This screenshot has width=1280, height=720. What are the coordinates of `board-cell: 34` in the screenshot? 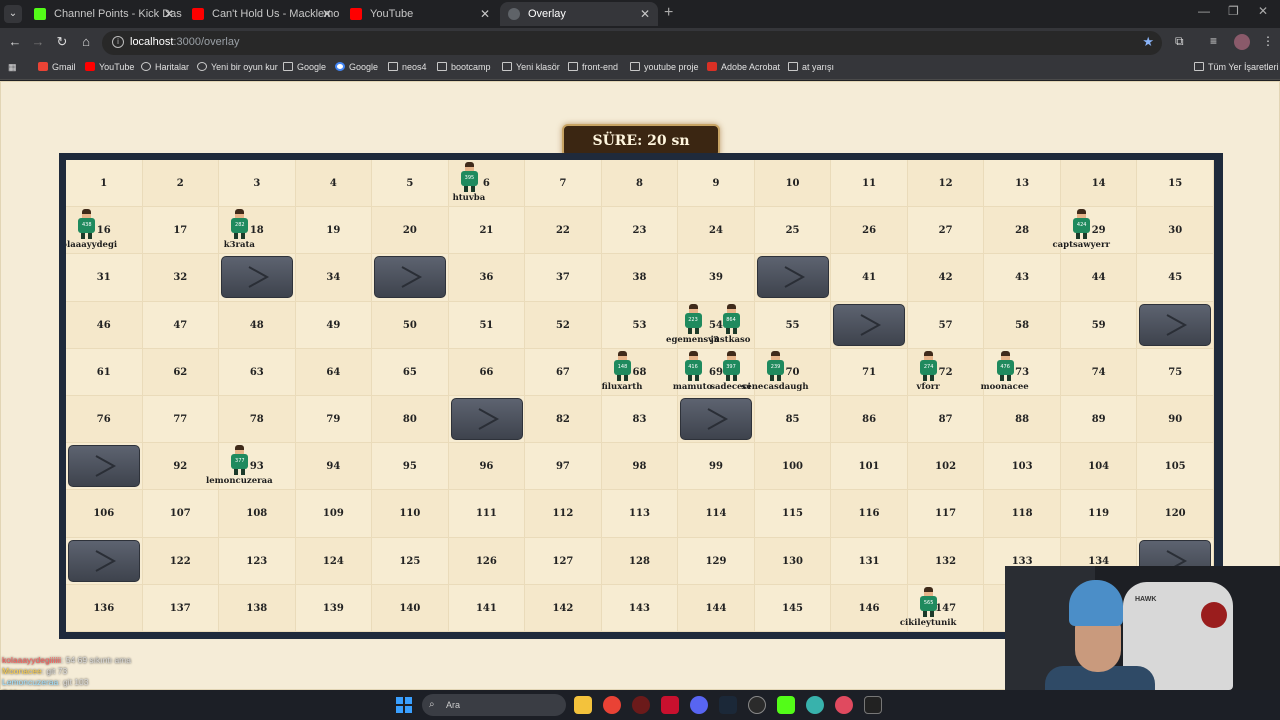 It's located at (334, 278).